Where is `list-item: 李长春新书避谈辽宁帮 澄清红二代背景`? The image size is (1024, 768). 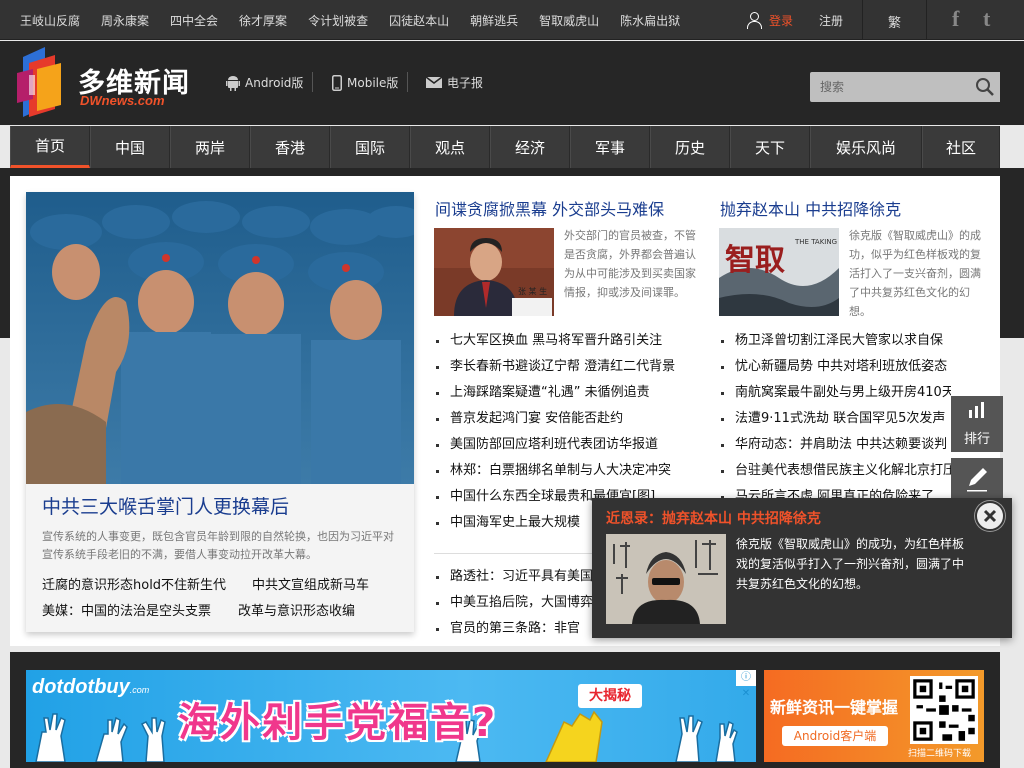
list-item: 李长春新书避谈辽宁帮 澄清红二代背景 is located at coordinates (566, 367).